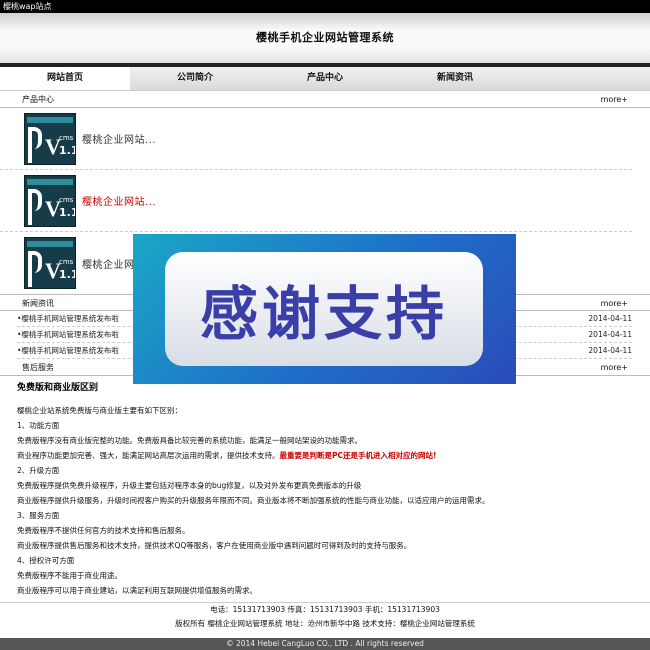 The height and width of the screenshot is (650, 650). What do you see at coordinates (137, 590) in the screenshot?
I see `article-line: 商业版程序可以用于商业建站，以满足利用互联网提供增值服务的需求。` at bounding box center [137, 590].